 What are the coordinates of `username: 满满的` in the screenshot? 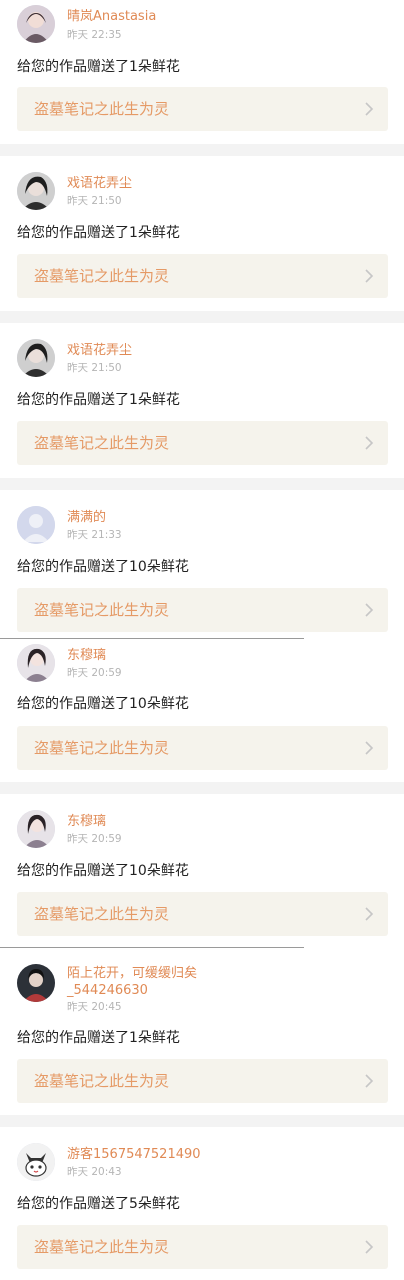 It's located at (157, 518).